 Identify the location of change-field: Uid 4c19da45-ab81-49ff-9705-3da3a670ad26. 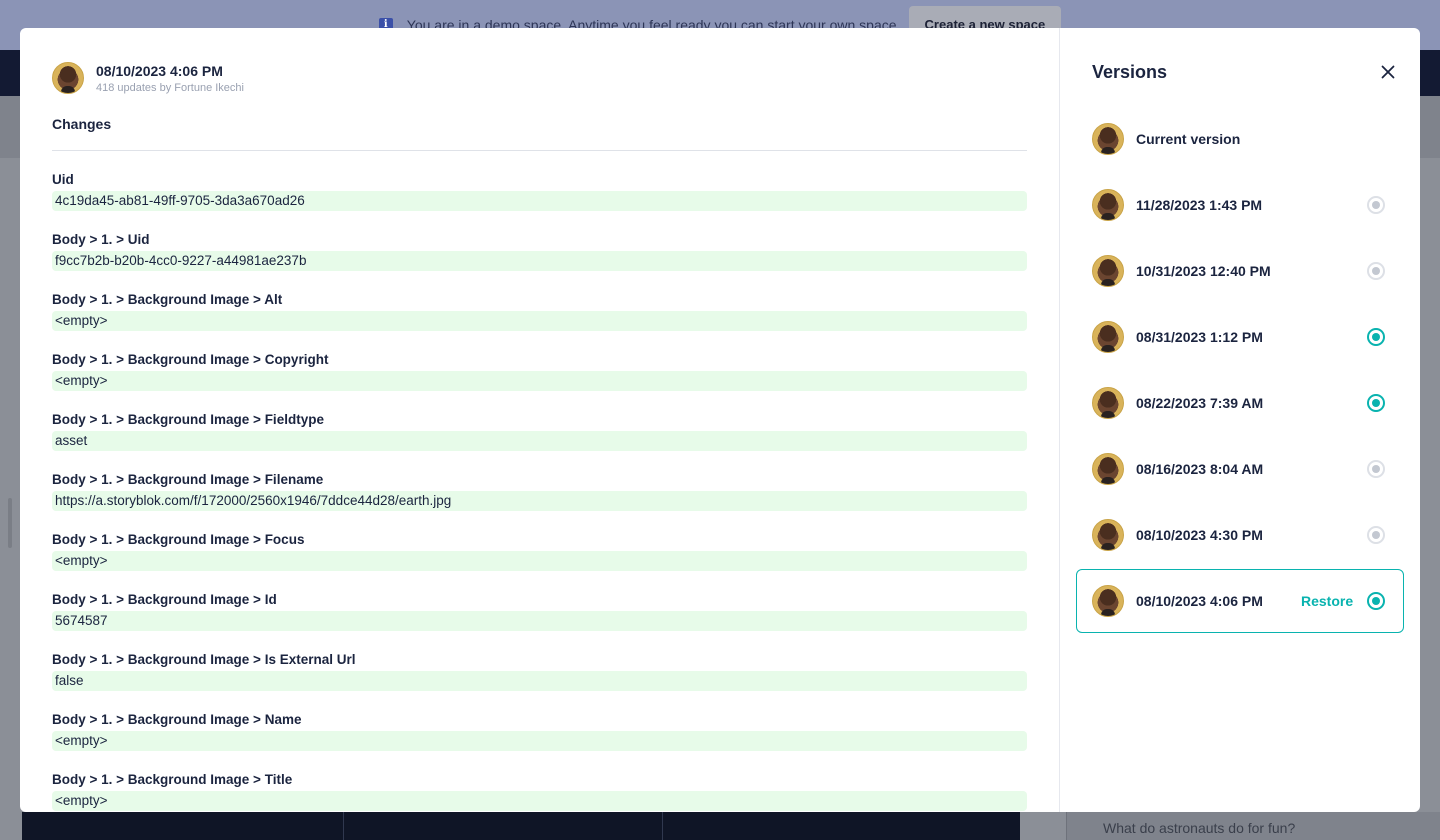
(539, 200).